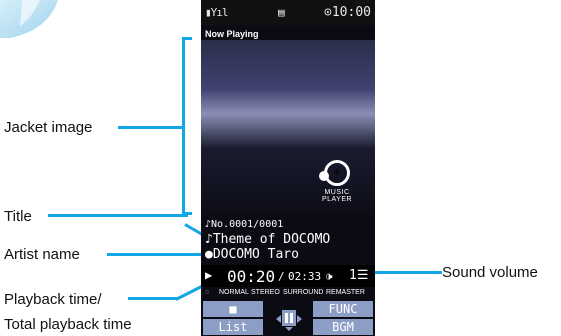 The height and width of the screenshot is (336, 561). Describe the element at coordinates (288, 12) in the screenshot. I see `status-bar: ▮Yıl ▤ ⊙10:00` at that location.